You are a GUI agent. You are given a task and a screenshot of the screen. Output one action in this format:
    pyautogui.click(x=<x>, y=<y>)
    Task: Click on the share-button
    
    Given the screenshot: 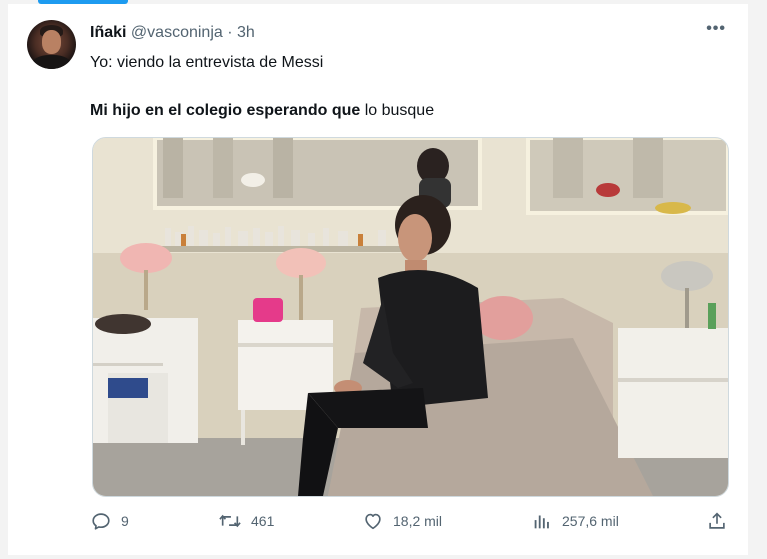 What is the action you would take?
    pyautogui.click(x=717, y=521)
    